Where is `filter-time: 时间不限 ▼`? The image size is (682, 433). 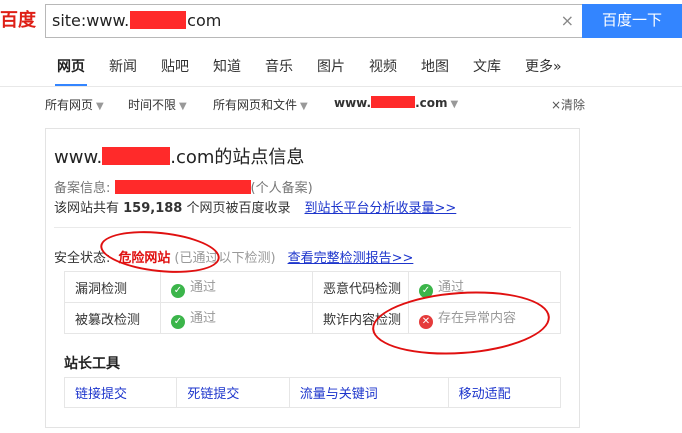
filter-time: 时间不限 ▼ is located at coordinates (157, 104).